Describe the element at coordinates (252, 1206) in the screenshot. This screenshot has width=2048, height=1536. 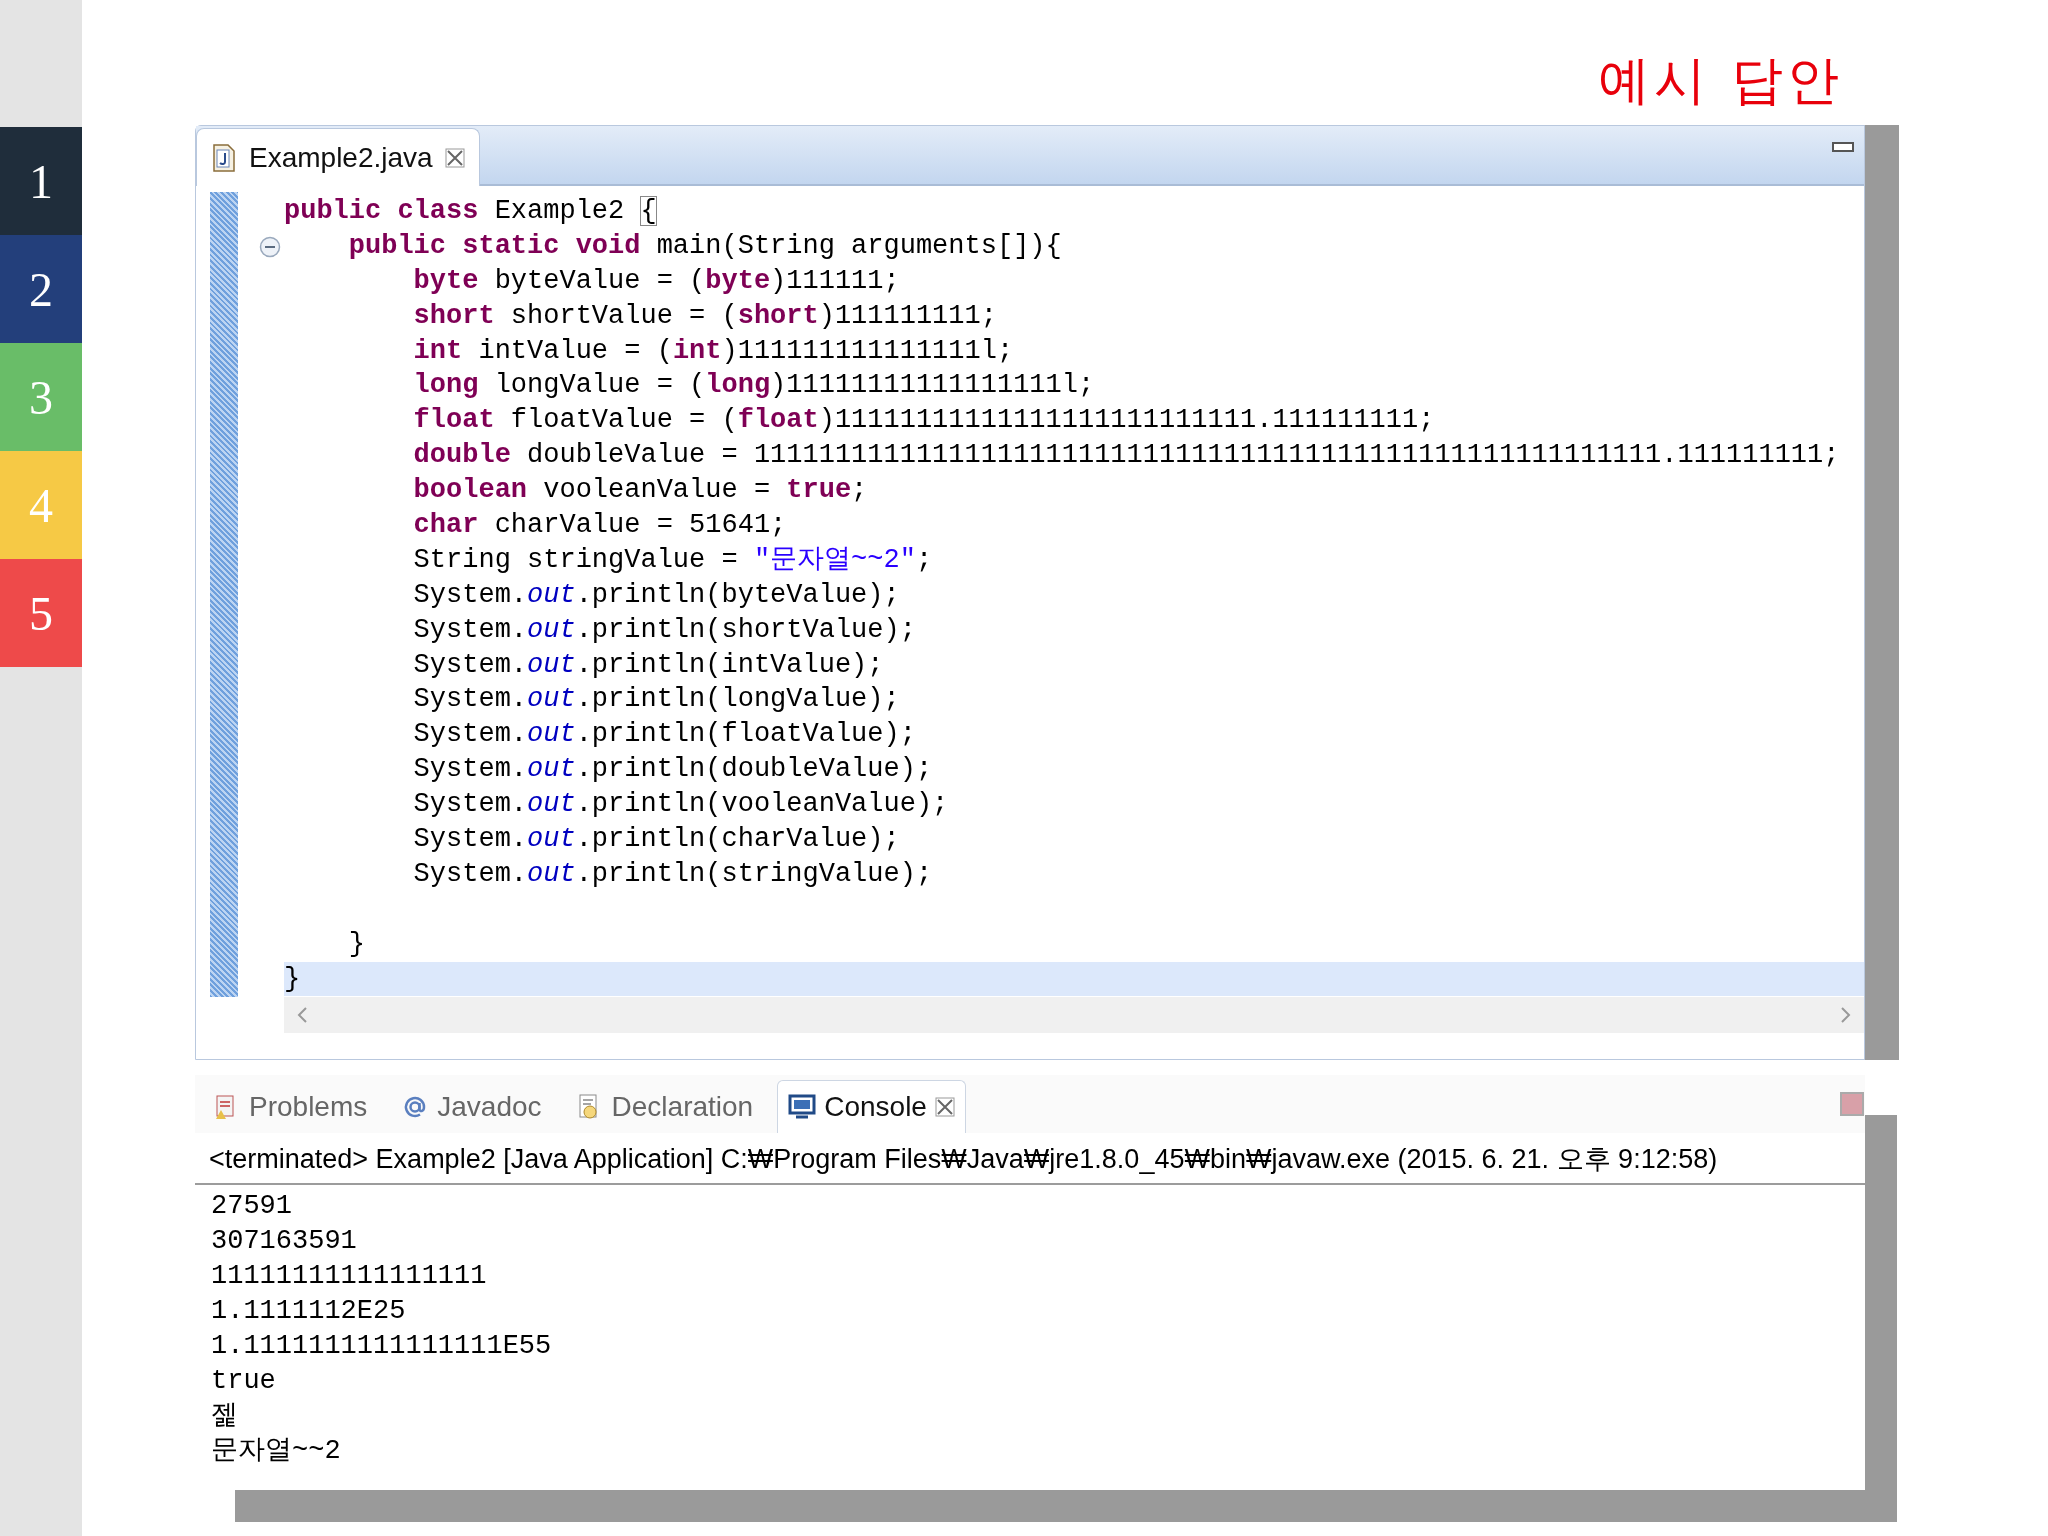
I see `console-output-line: 27591` at that location.